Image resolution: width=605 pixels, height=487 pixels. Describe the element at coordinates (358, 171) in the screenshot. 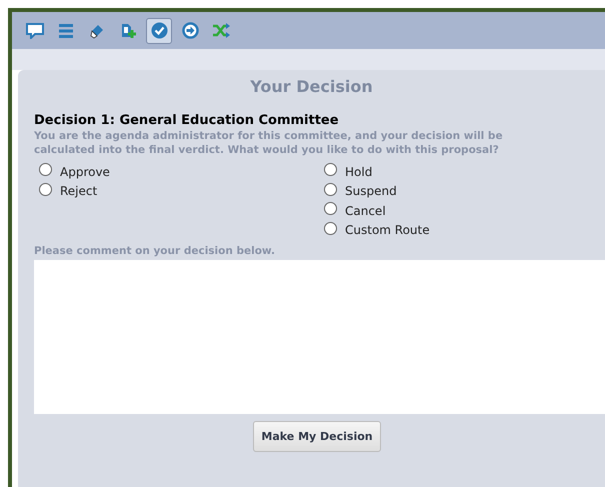

I see `option-label: Hold` at that location.